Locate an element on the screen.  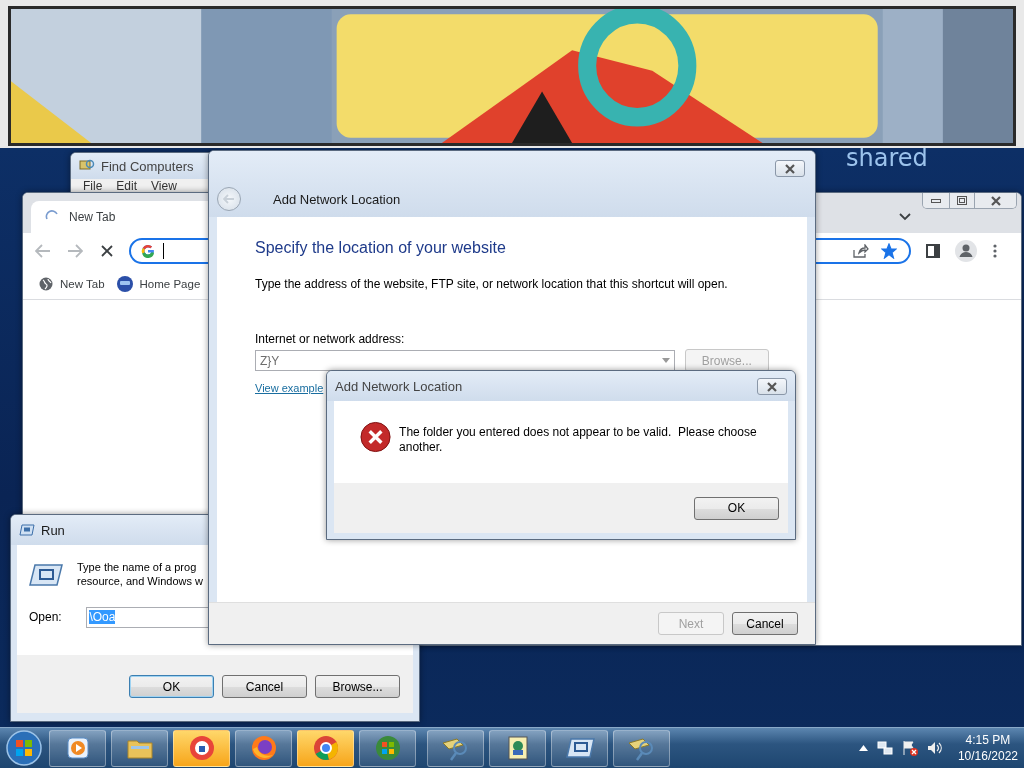
forward-arrow-icon is located at coordinates (75, 251).